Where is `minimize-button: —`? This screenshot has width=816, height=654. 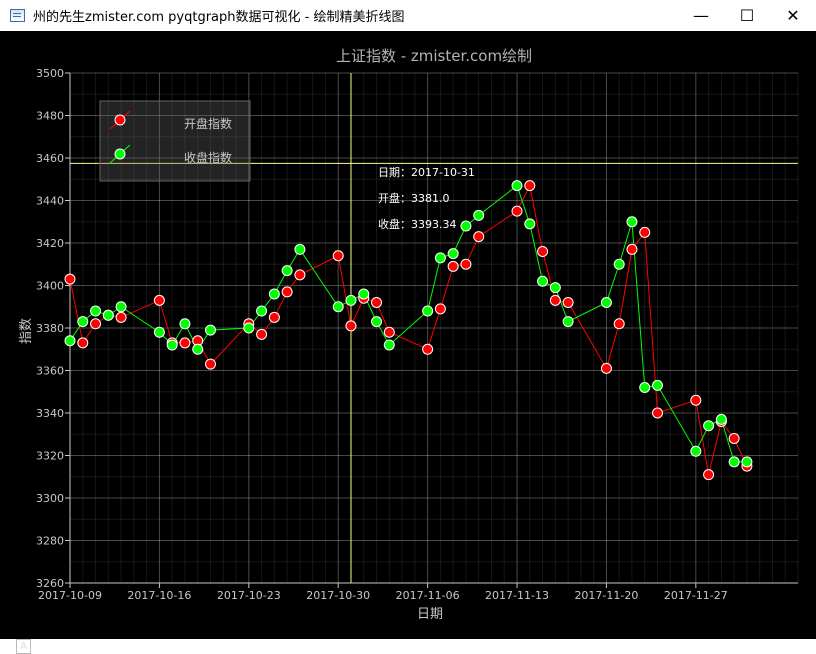
minimize-button: — is located at coordinates (701, 15).